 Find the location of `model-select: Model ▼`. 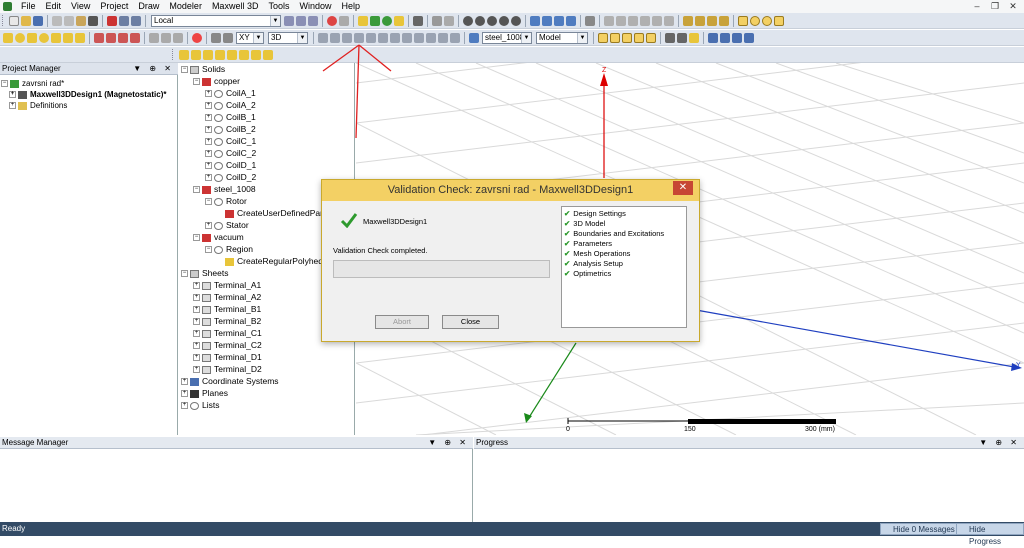

model-select: Model ▼ is located at coordinates (562, 37).